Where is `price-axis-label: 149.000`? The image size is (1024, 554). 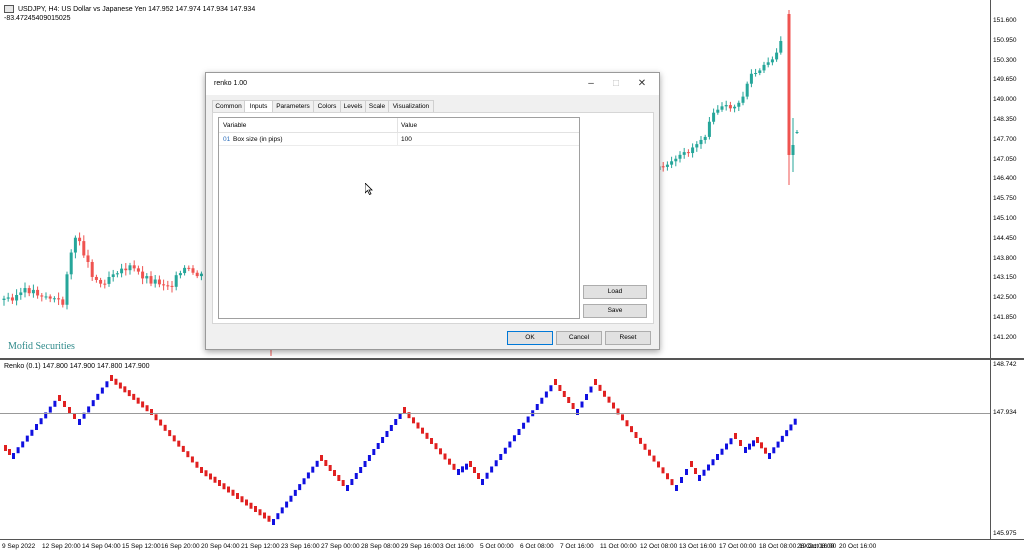 price-axis-label: 149.000 is located at coordinates (1005, 100).